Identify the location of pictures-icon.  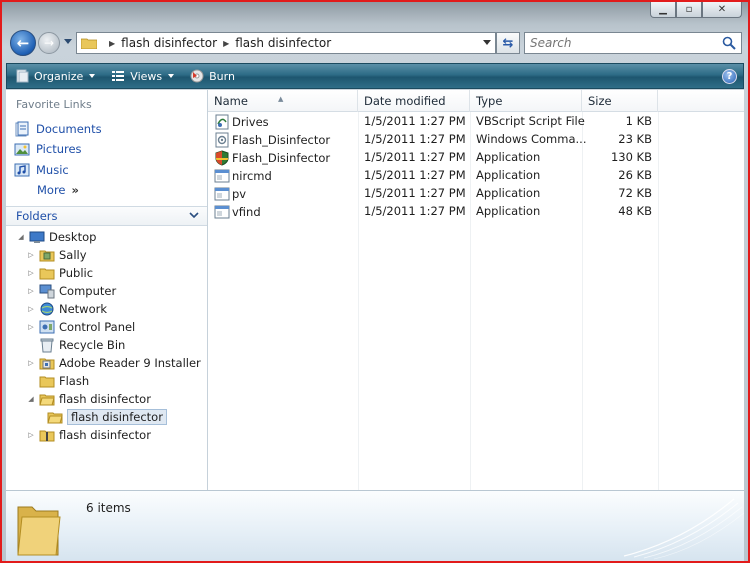
(22, 149).